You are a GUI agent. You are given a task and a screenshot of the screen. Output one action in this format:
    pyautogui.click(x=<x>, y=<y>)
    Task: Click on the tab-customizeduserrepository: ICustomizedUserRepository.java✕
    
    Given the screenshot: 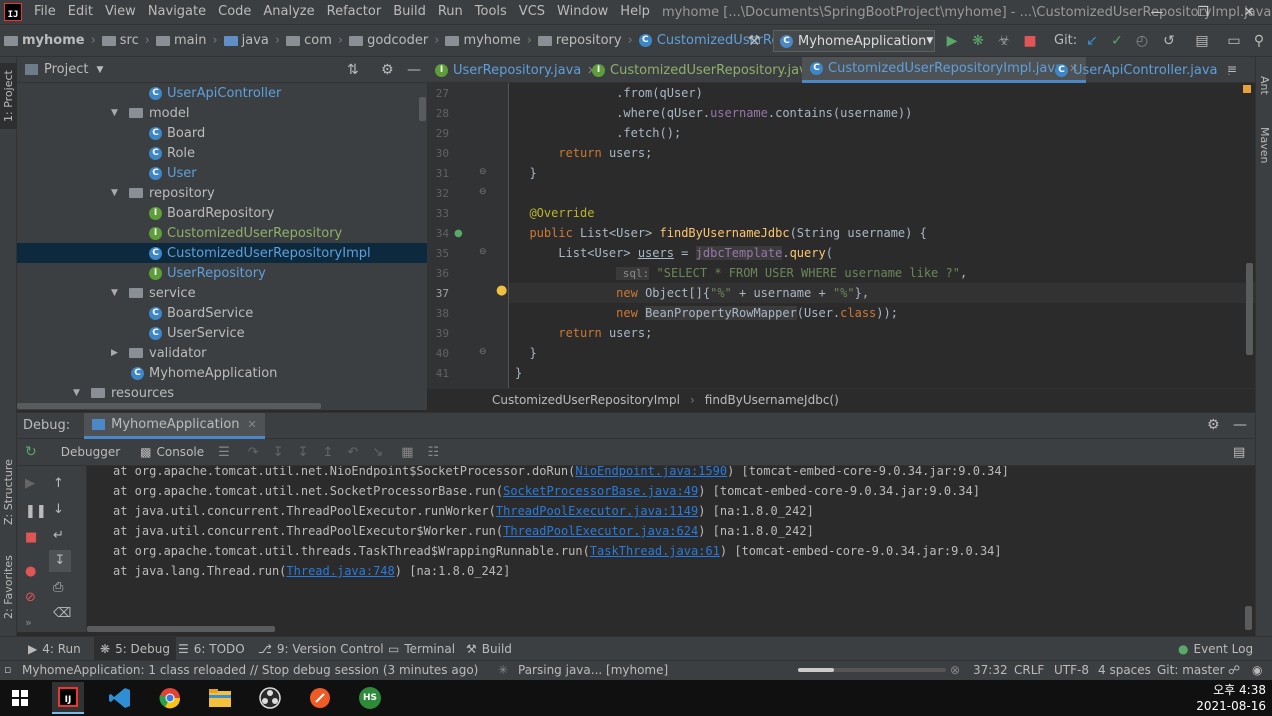 What is the action you would take?
    pyautogui.click(x=711, y=70)
    